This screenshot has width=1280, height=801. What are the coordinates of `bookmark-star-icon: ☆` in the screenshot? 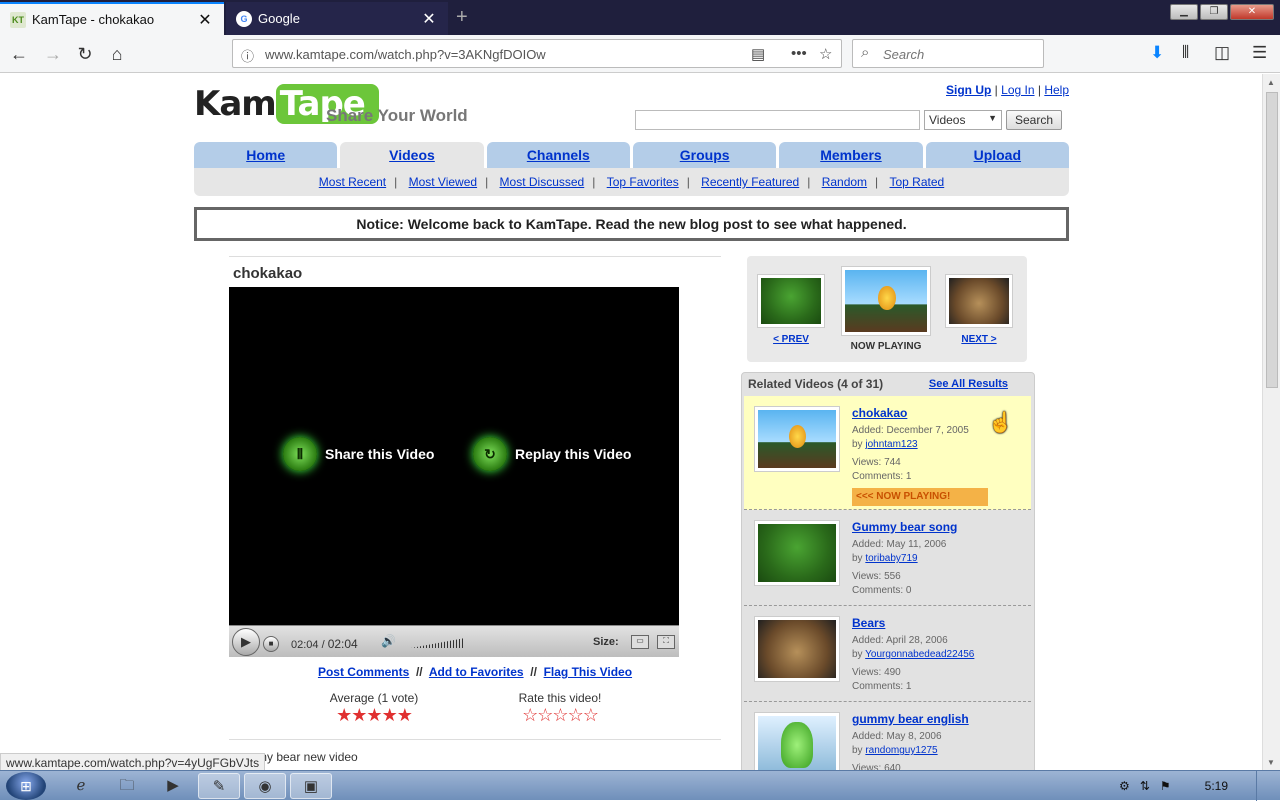 It's located at (825, 54).